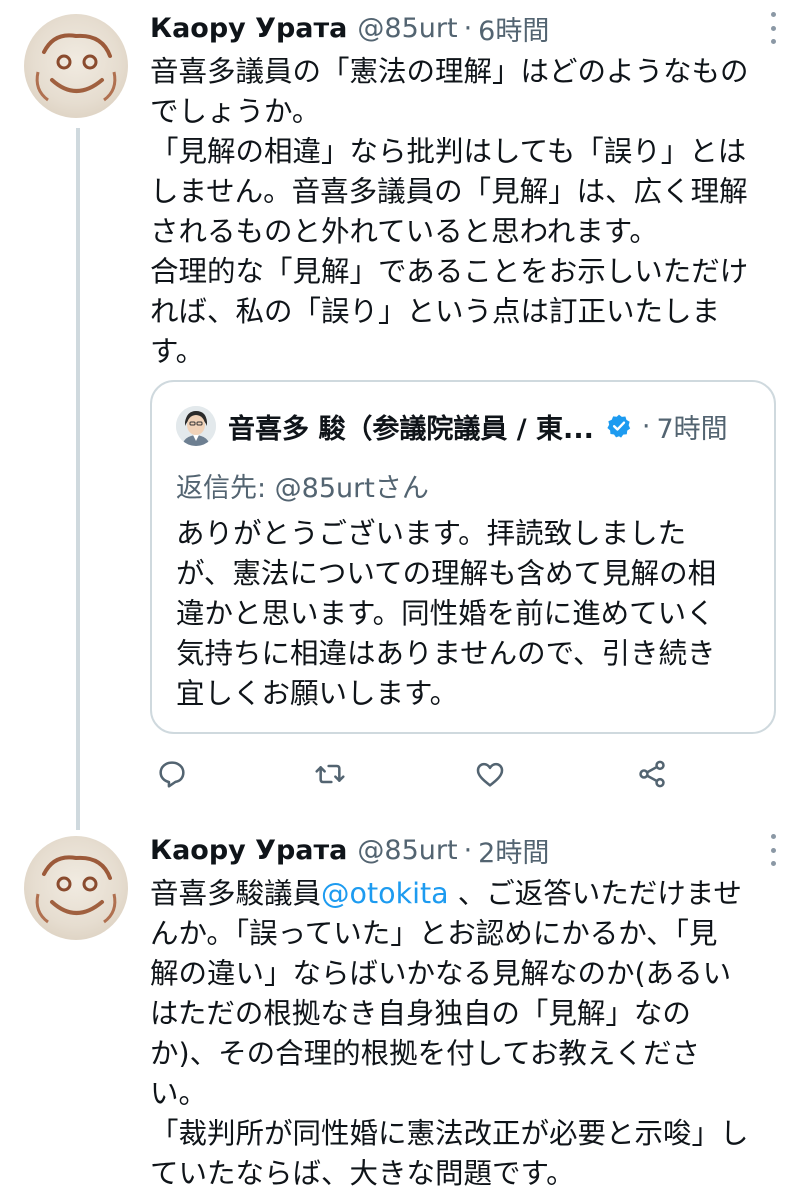  What do you see at coordinates (448, 151) in the screenshot?
I see `tweet-text-line: 「見解の相違」なら批判はしても「誤り」とは` at bounding box center [448, 151].